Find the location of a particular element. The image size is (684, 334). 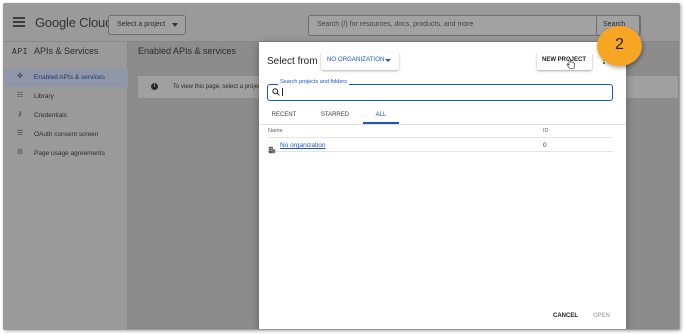

library-icon: ☷ is located at coordinates (20, 95).